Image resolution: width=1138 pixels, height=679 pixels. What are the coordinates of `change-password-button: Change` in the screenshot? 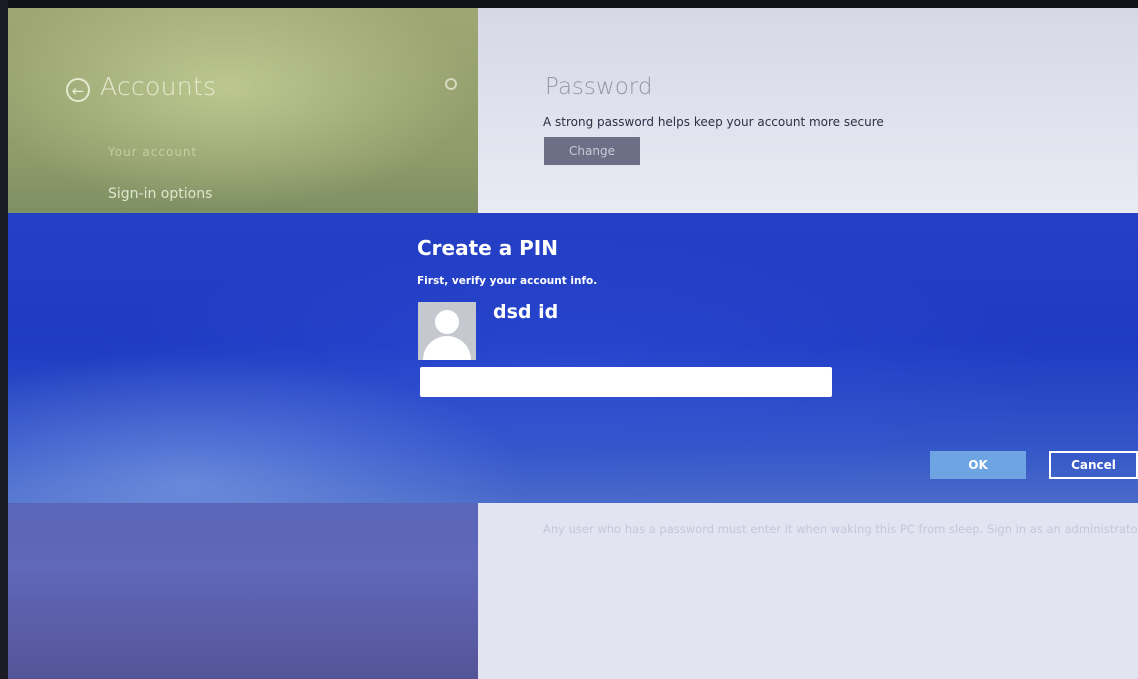 It's located at (592, 151).